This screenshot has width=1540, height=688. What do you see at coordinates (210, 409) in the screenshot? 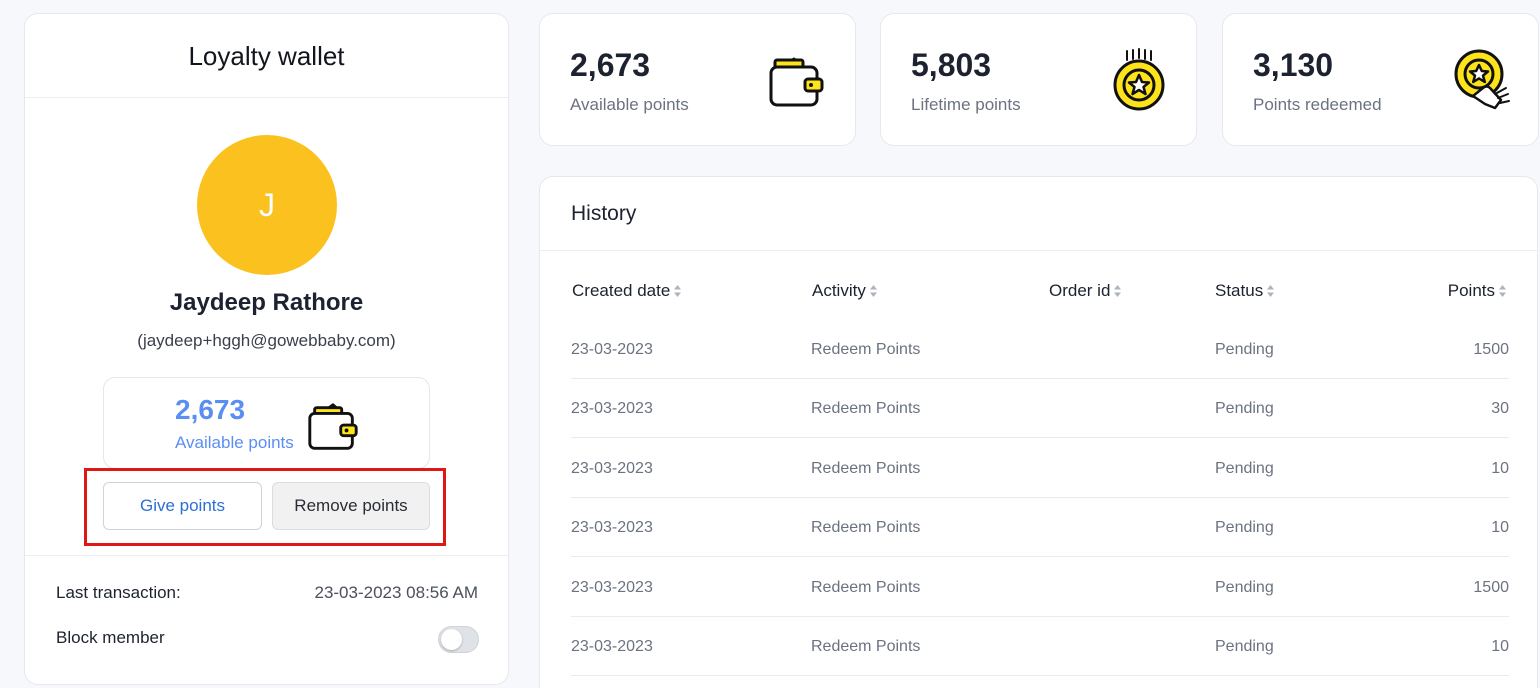
I see `available-points-value: 2,673` at bounding box center [210, 409].